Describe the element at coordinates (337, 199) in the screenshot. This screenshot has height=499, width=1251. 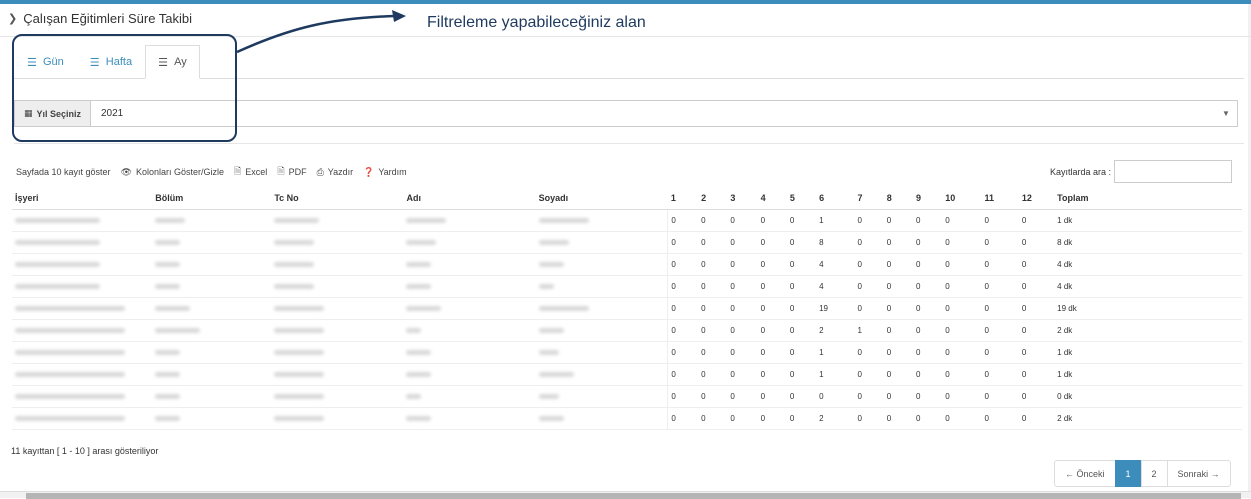
I see `column-header: Tc No` at that location.